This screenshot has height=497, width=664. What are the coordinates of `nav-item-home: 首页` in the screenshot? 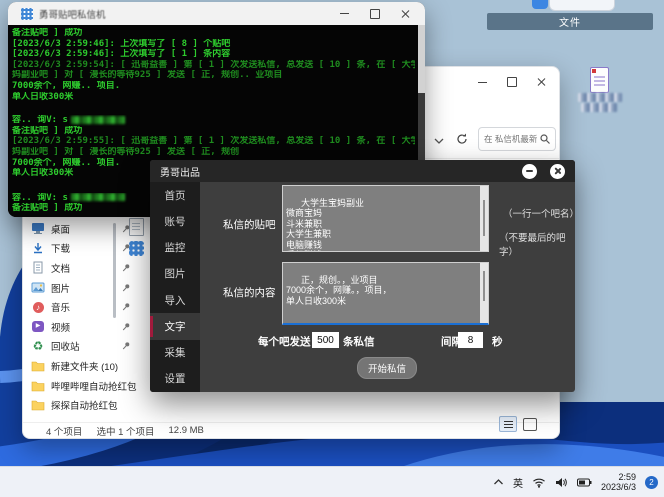 It's located at (175, 195).